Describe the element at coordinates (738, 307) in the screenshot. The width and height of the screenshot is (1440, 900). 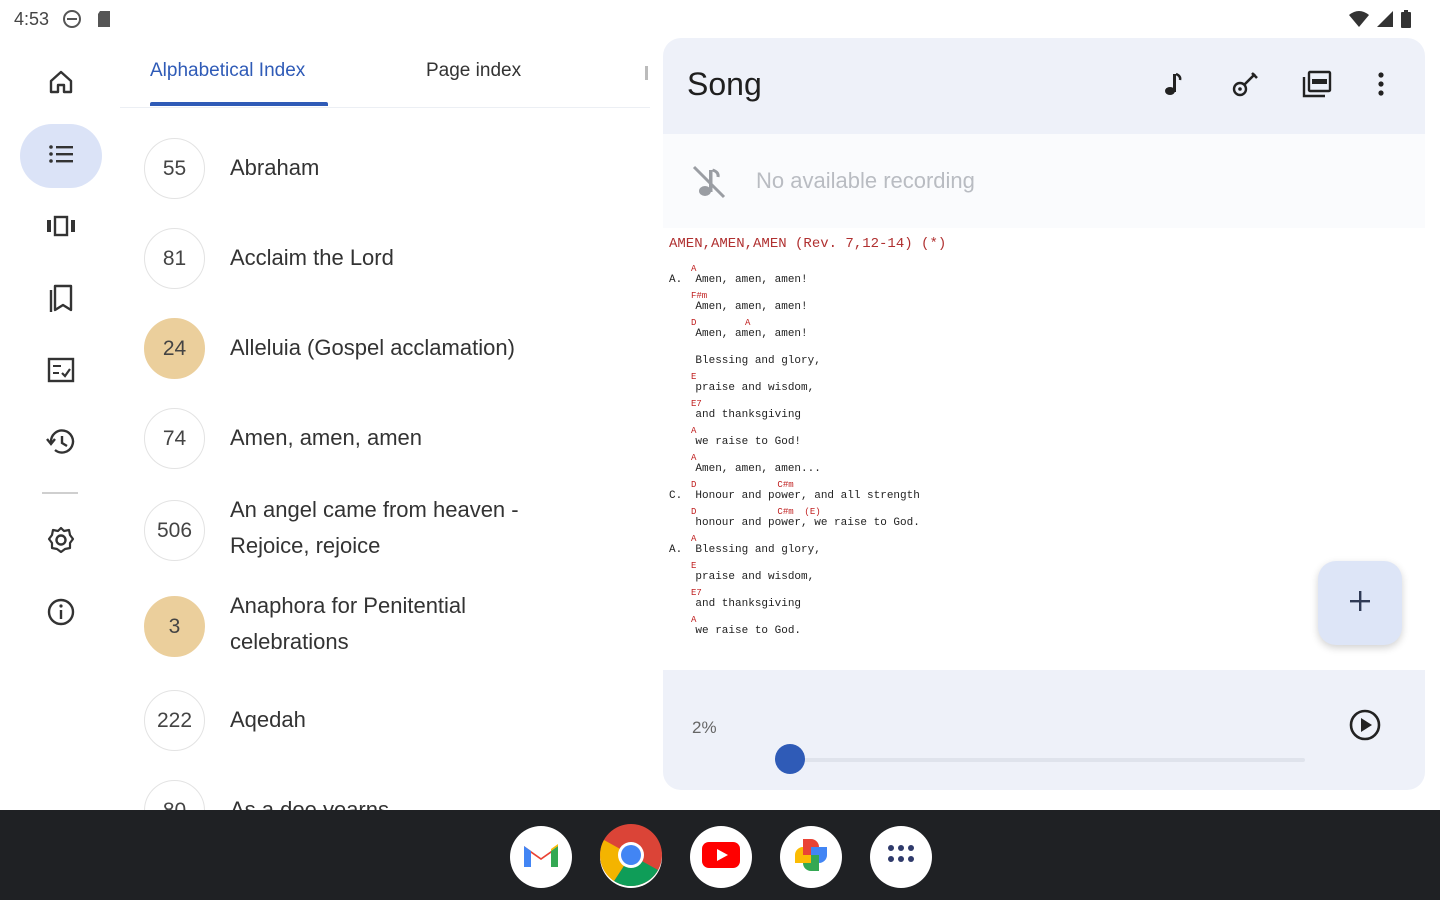
I see `lyric-line: Amen, amen, amen!` at that location.